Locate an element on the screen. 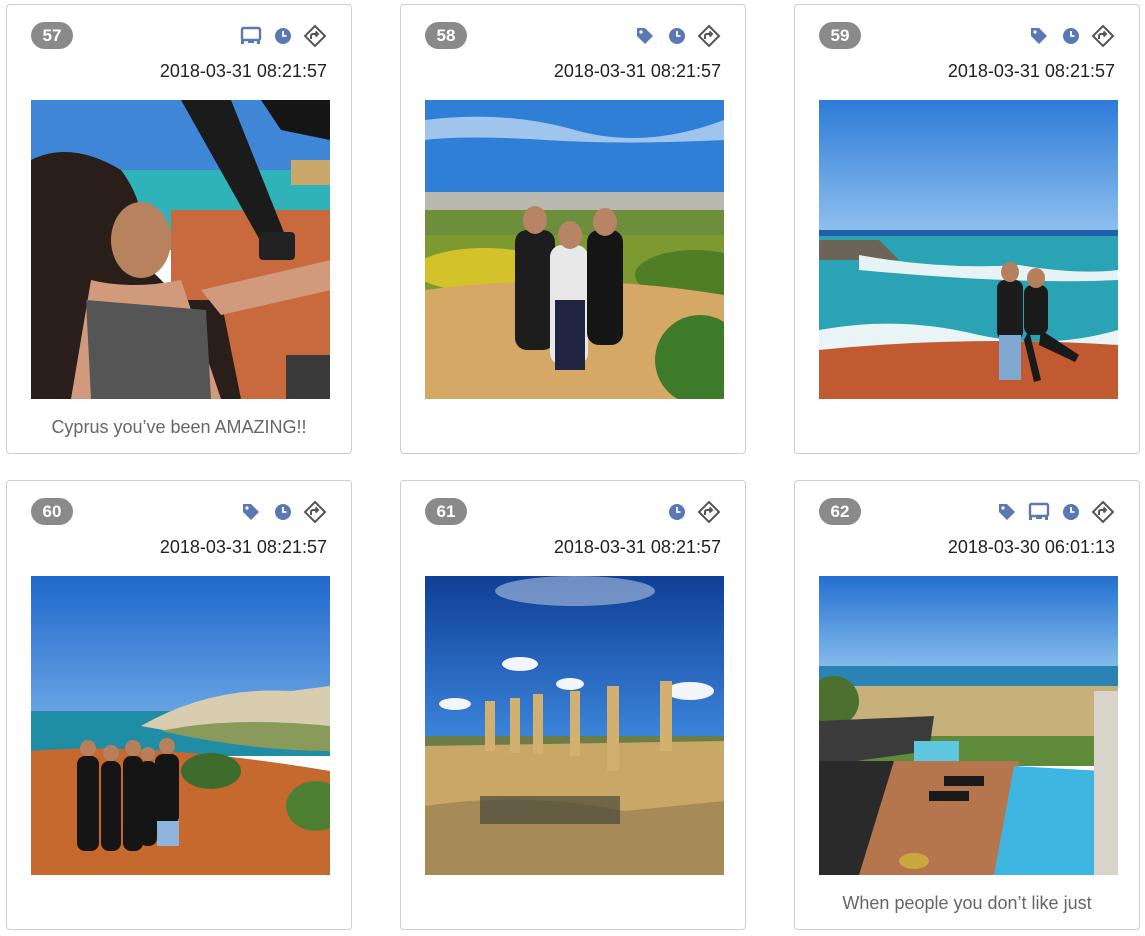 This screenshot has height=936, width=1145. post-number-badge: 58 is located at coordinates (446, 35).